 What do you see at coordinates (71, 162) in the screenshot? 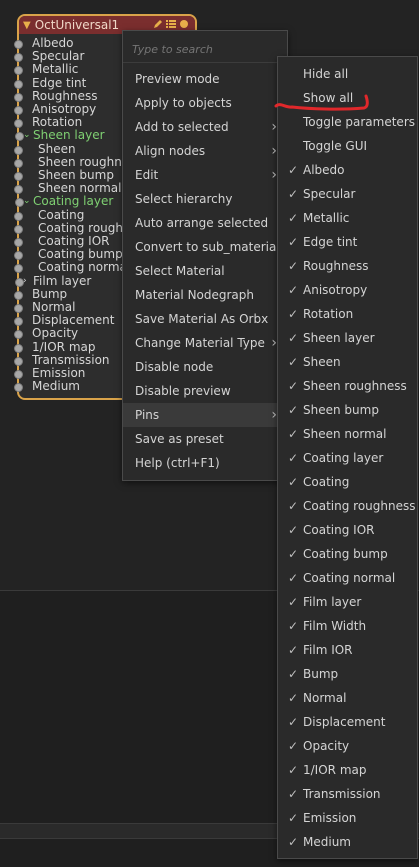
I see `node-pin-row: Sheen roughne` at bounding box center [71, 162].